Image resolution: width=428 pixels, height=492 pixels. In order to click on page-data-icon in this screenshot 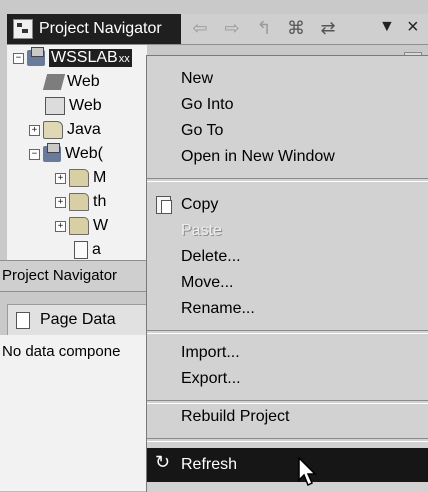, I will do `click(23, 320)`.